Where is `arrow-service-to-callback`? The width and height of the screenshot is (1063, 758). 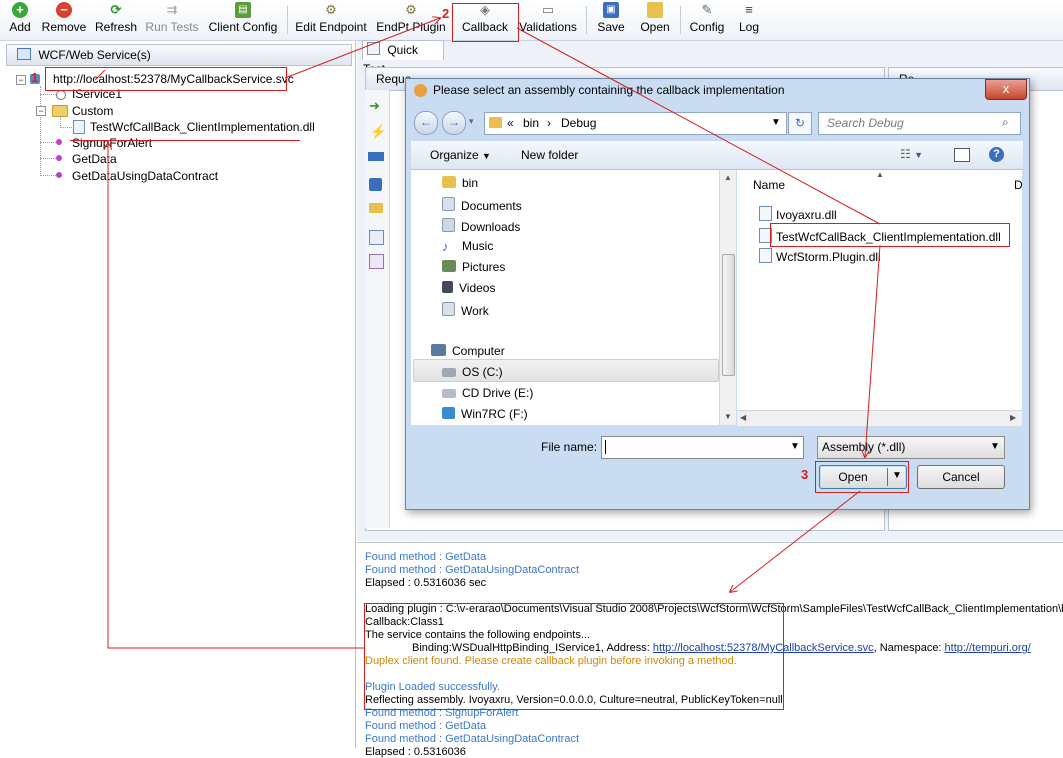
arrow-service-to-callback is located at coordinates (362, 48).